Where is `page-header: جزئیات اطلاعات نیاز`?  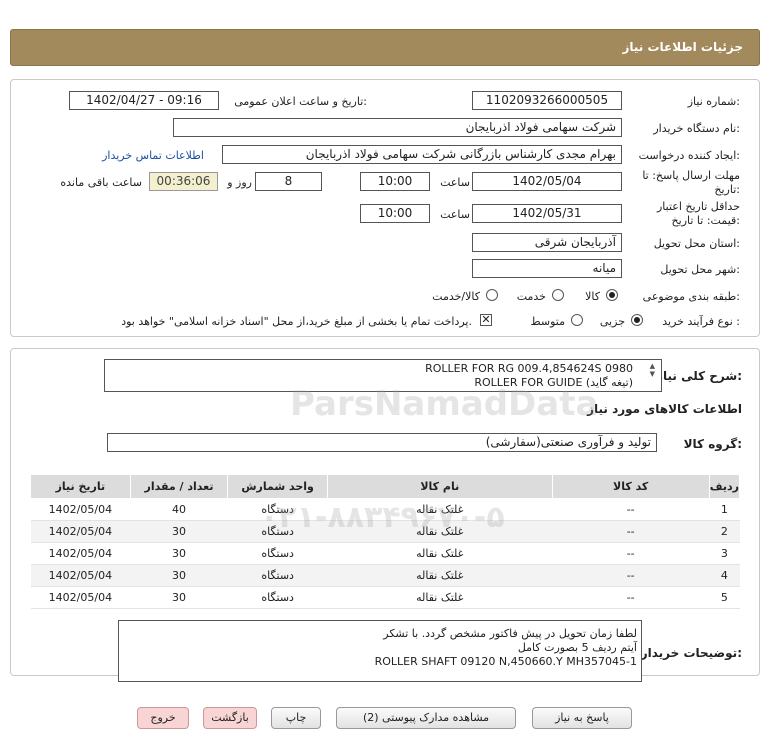
page-header: جزئیات اطلاعات نیاز is located at coordinates (385, 47).